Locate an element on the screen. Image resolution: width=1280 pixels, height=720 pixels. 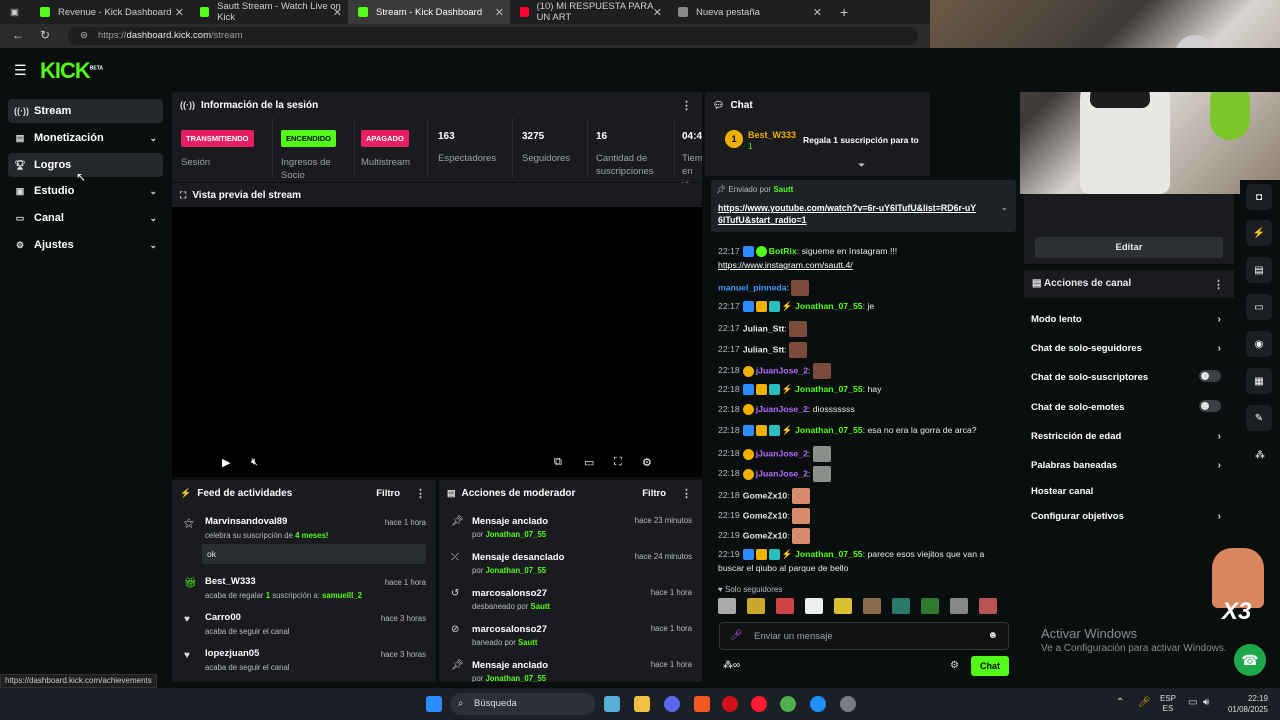
browser-tab-stream: Stream - Kick Dashboard ✕ is located at coordinates (429, 12).